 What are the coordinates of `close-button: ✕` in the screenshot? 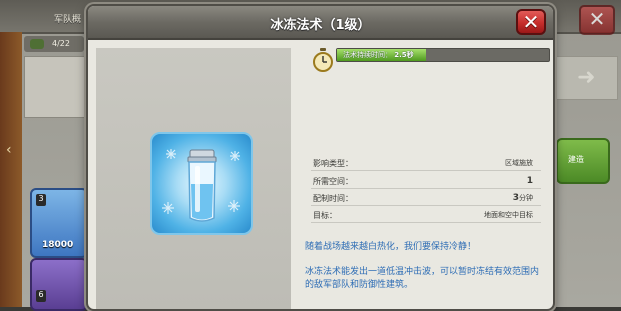 It's located at (531, 22).